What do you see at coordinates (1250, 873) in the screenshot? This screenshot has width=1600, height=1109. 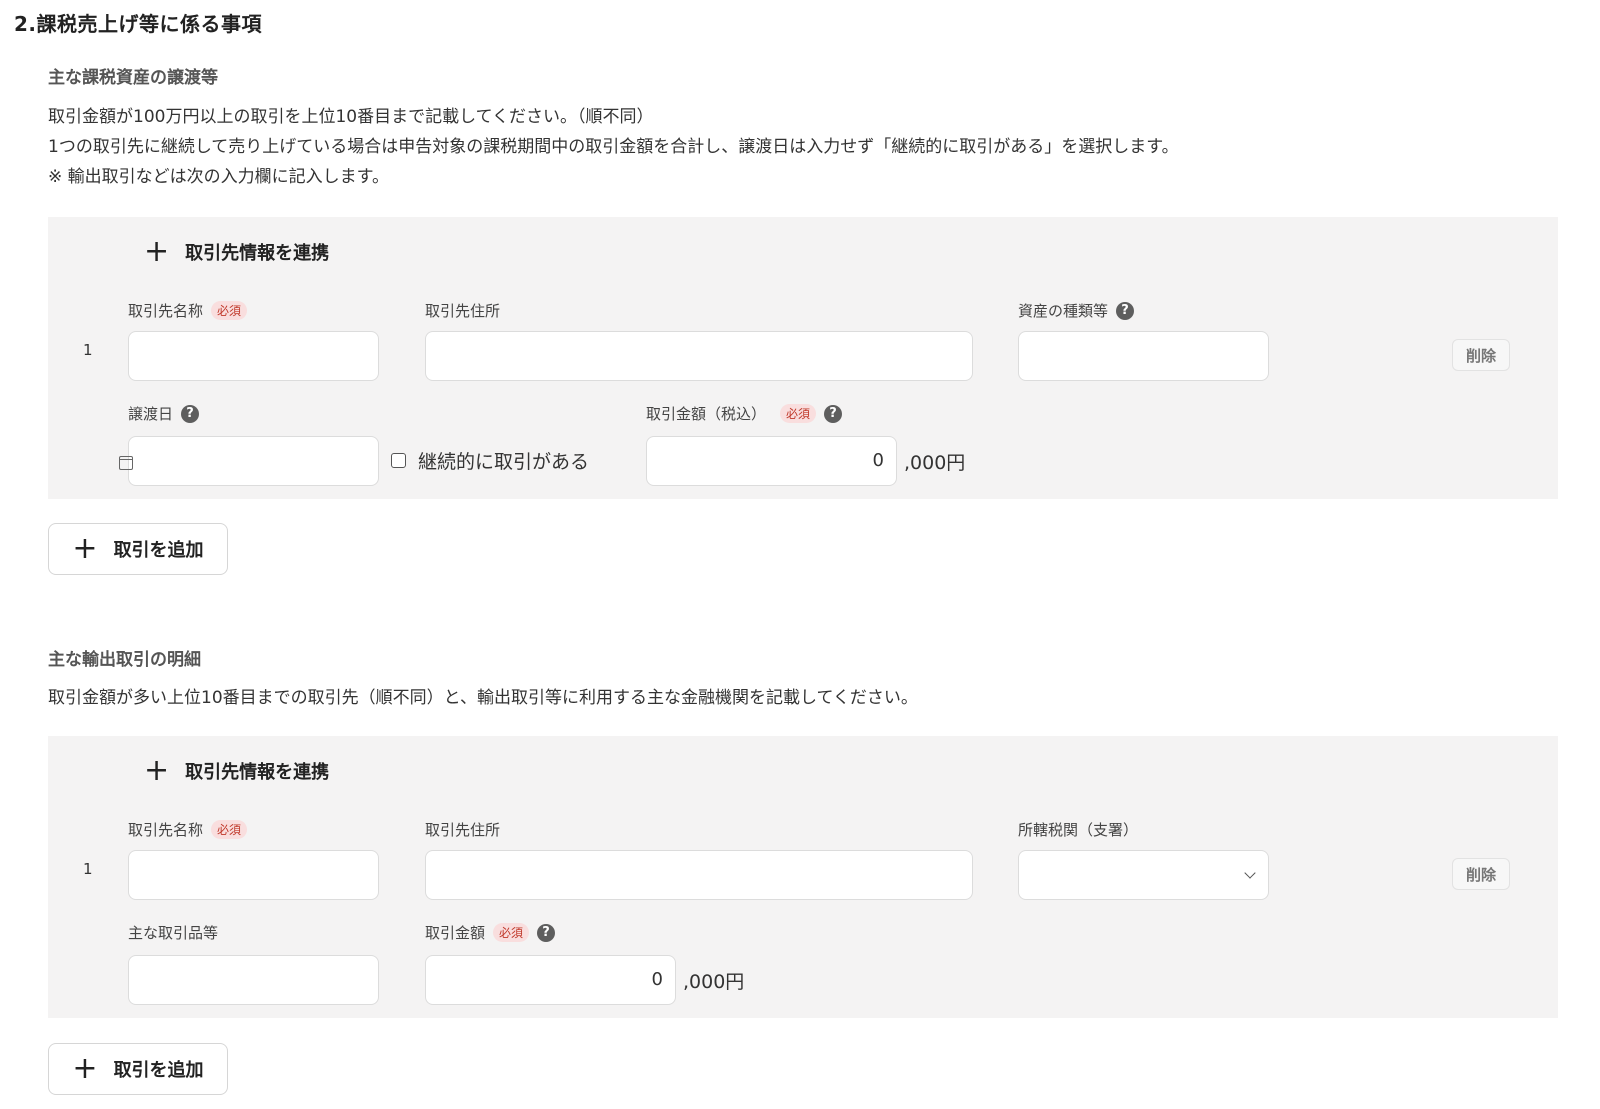 I see `chevron-down-icon` at bounding box center [1250, 873].